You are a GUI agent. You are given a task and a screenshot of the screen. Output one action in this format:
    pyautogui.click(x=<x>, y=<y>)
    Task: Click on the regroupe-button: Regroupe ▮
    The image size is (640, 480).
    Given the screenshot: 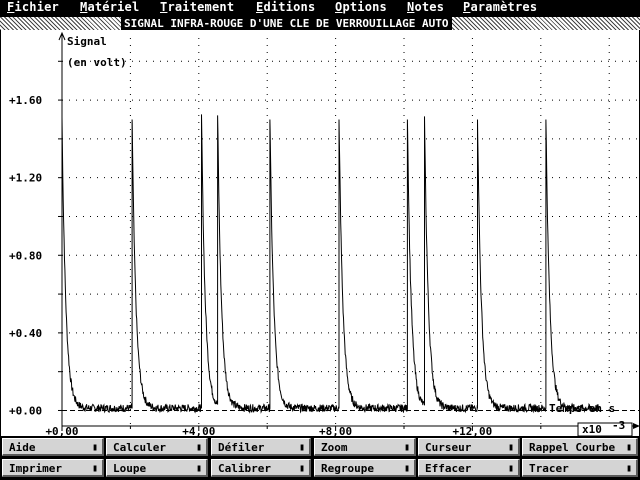 What is the action you would take?
    pyautogui.click(x=365, y=468)
    